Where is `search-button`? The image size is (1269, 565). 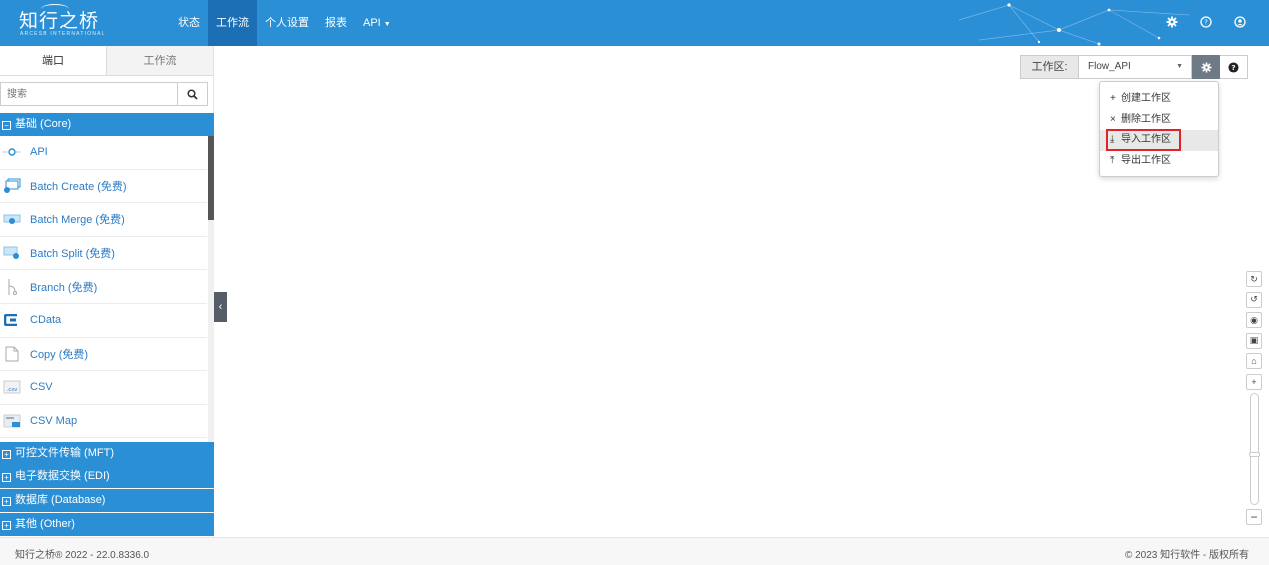 search-button is located at coordinates (192, 94).